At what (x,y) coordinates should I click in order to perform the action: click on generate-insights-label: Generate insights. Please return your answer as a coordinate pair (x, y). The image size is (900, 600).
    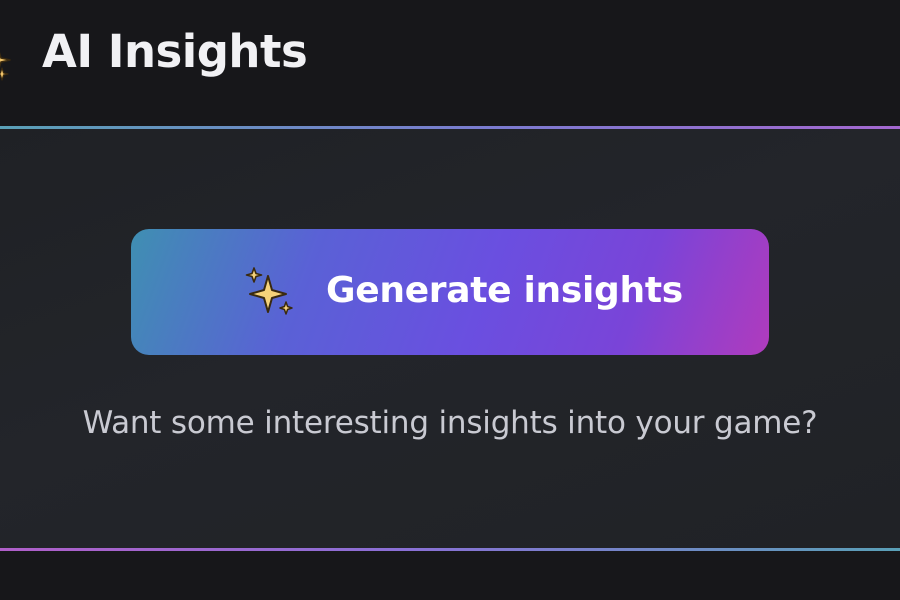
    Looking at the image, I should click on (504, 291).